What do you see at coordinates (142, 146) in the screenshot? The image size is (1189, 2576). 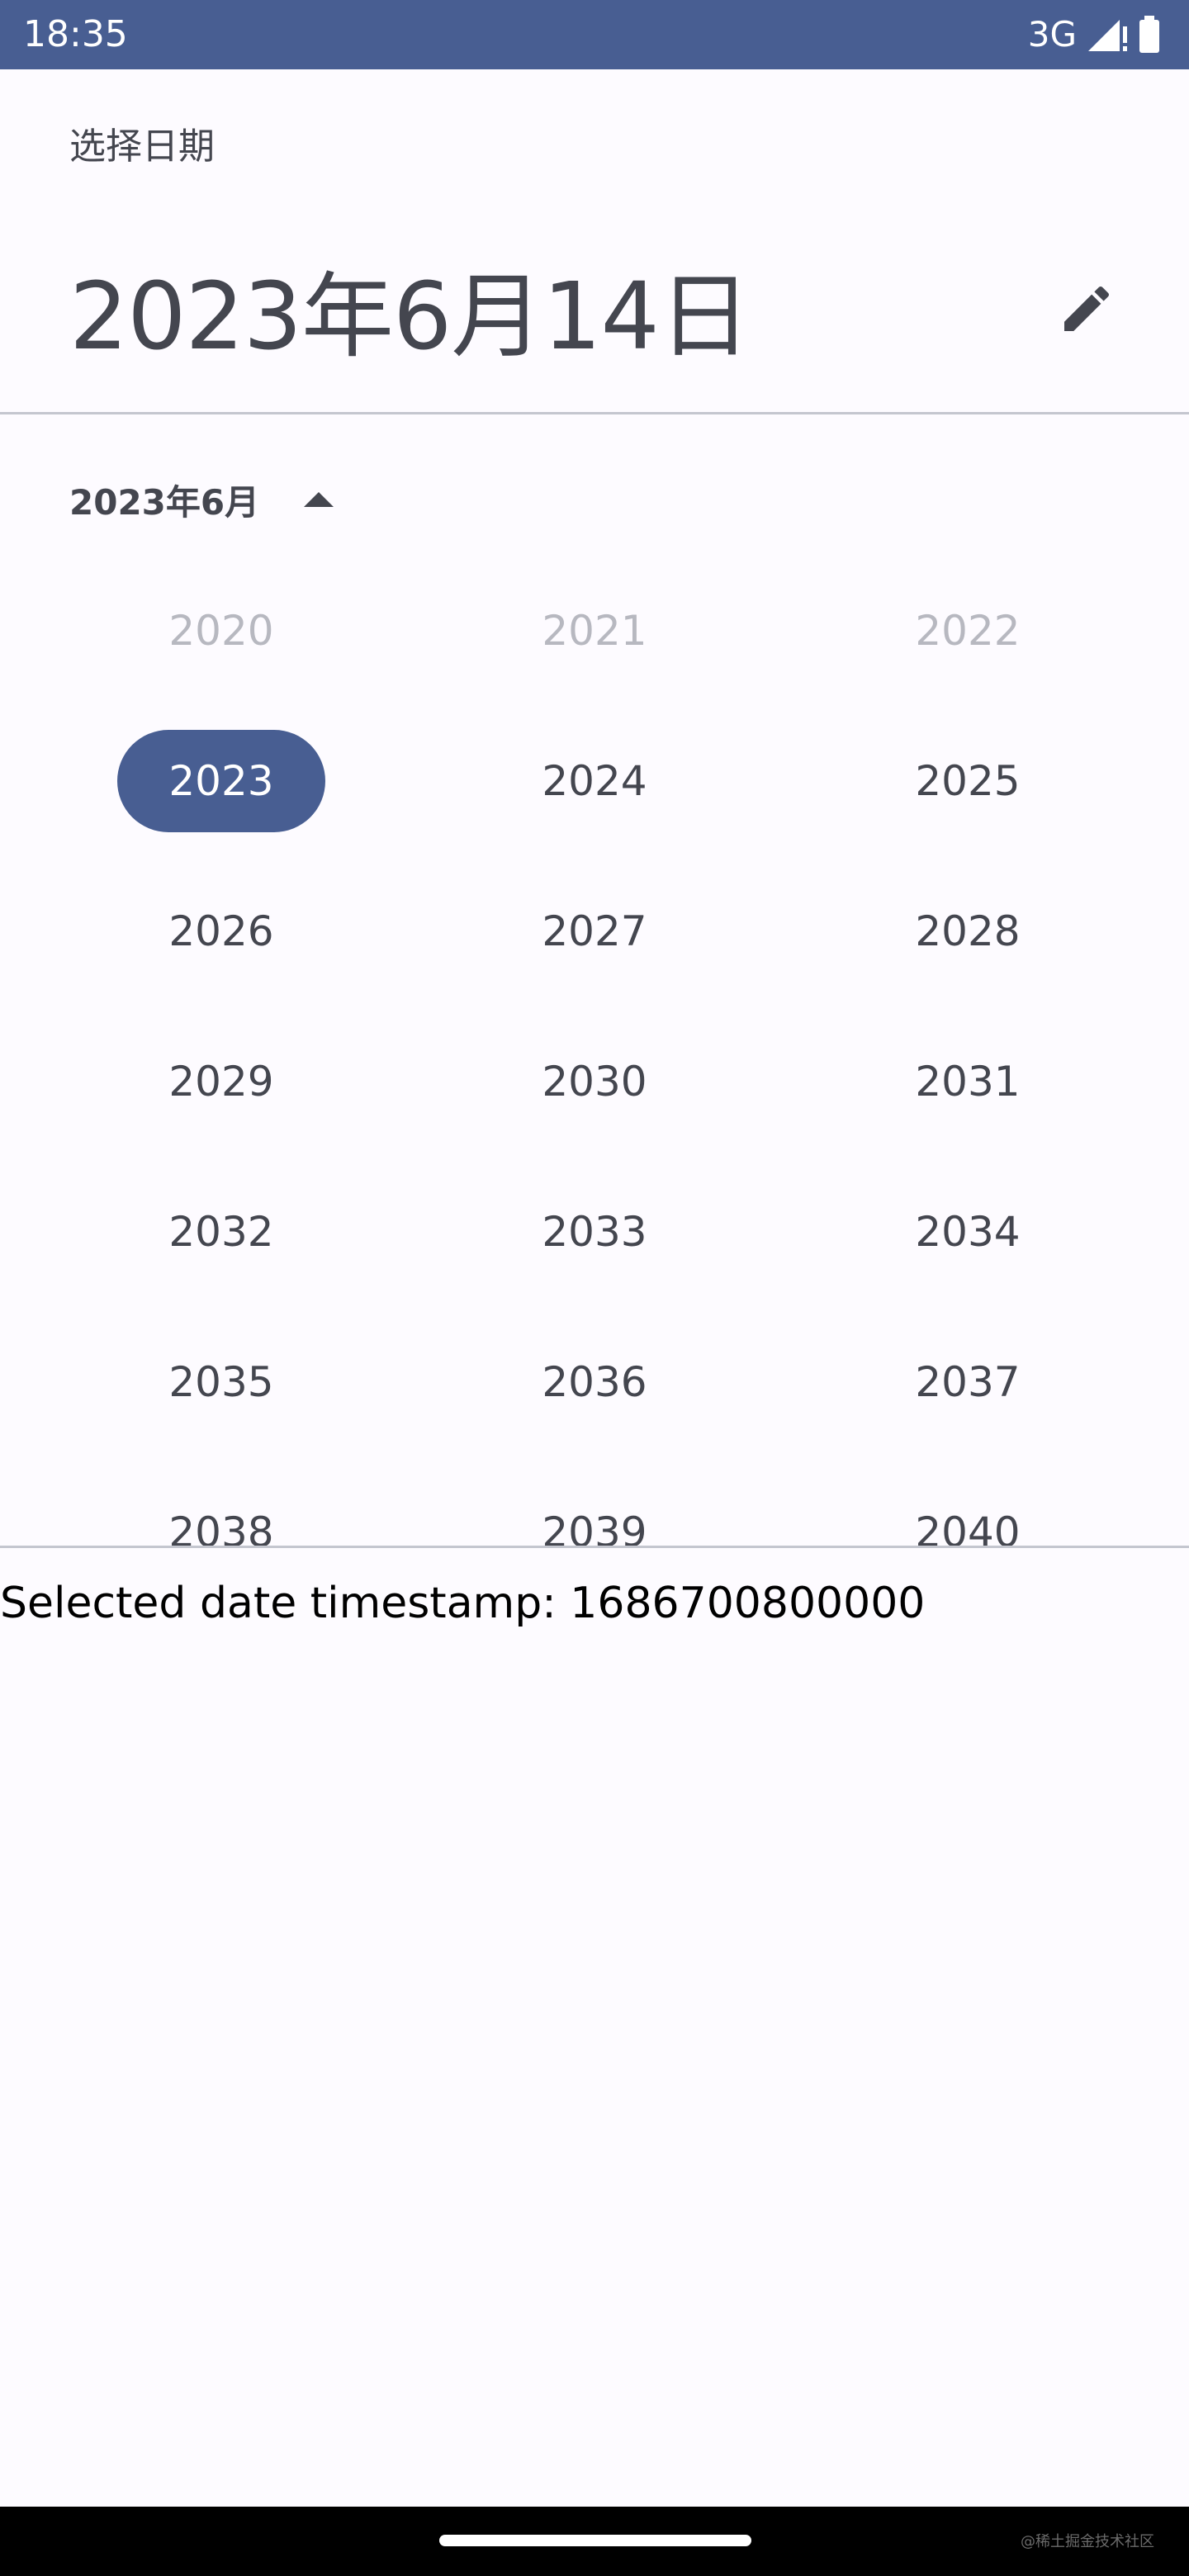 I see `dialog-title: 选择日期` at bounding box center [142, 146].